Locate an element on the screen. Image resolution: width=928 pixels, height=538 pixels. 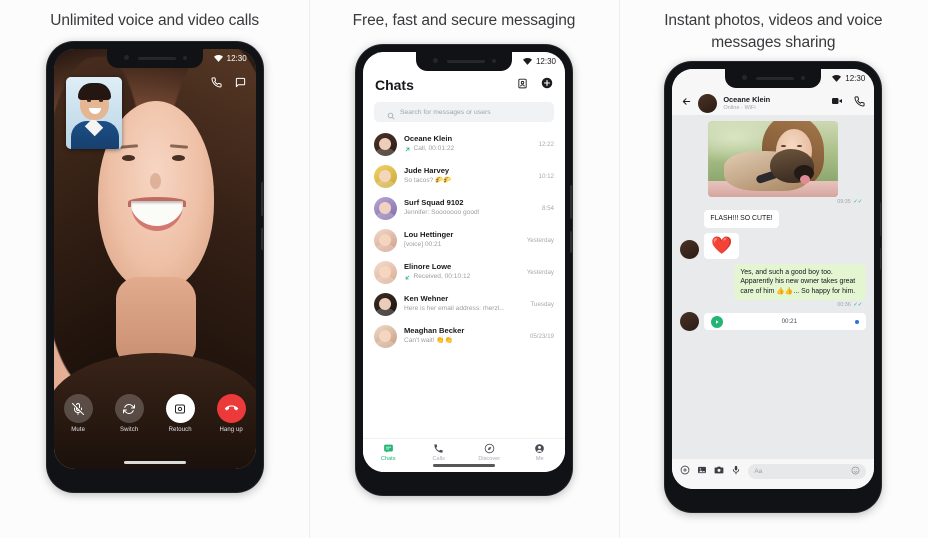
eye-right is located at coordinates (178, 158).